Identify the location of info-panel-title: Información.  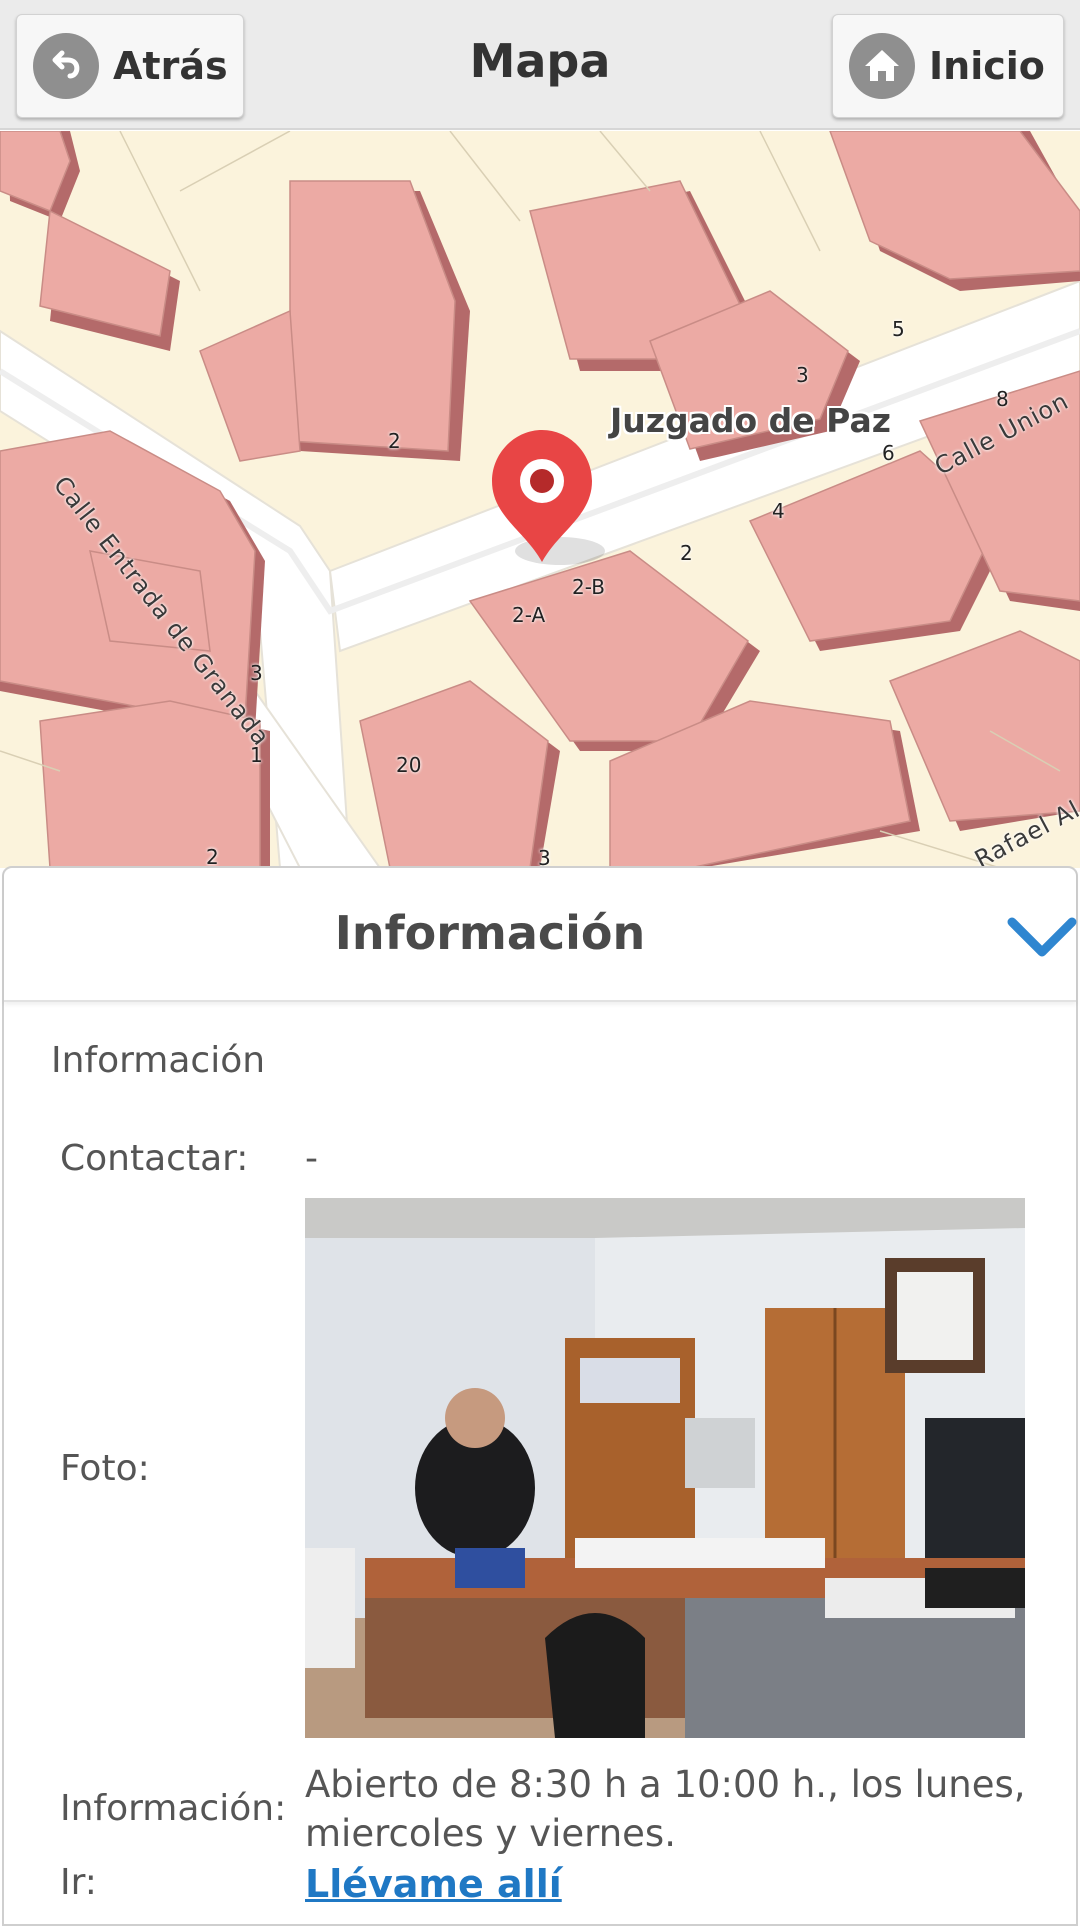
(490, 933).